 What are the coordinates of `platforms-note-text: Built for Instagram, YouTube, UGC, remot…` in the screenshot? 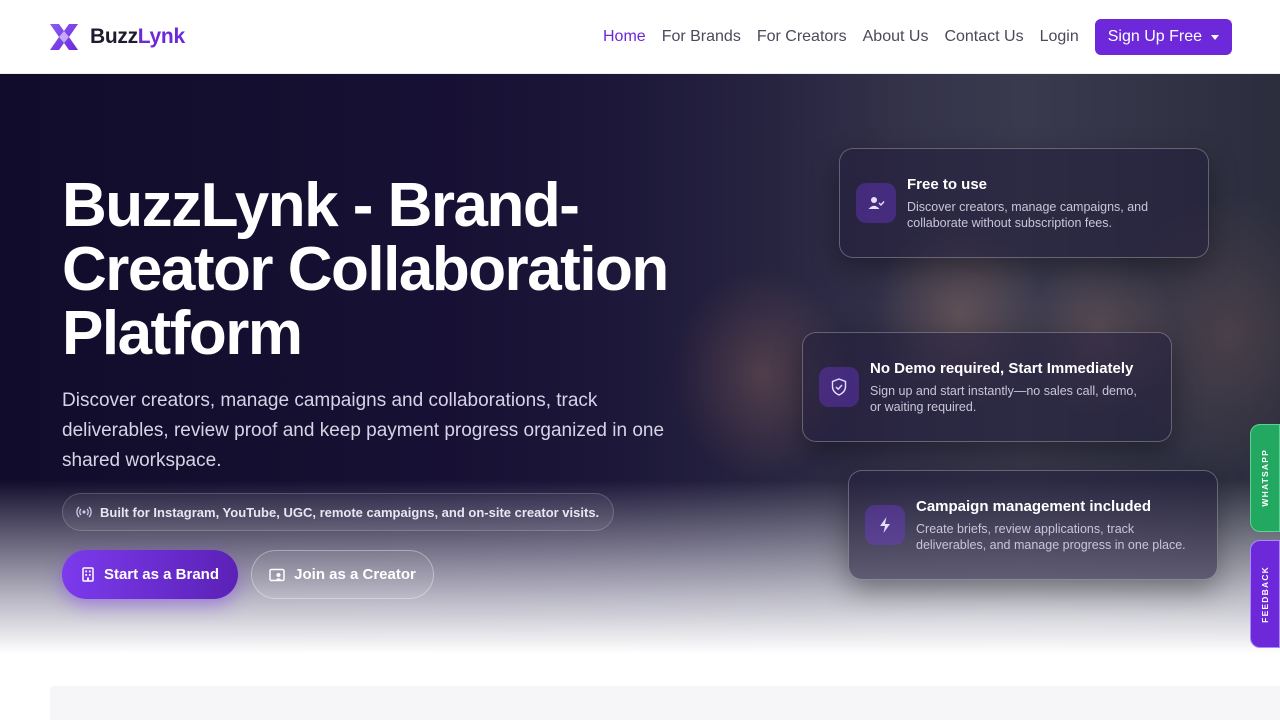 It's located at (350, 512).